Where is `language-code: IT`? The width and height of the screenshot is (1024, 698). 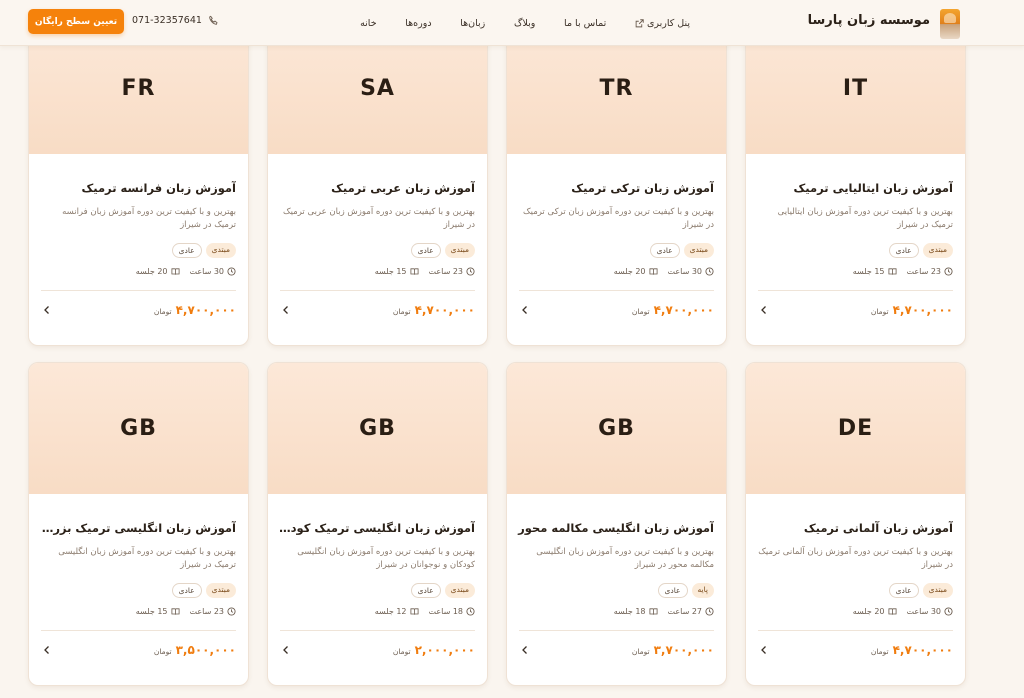 language-code: IT is located at coordinates (855, 88).